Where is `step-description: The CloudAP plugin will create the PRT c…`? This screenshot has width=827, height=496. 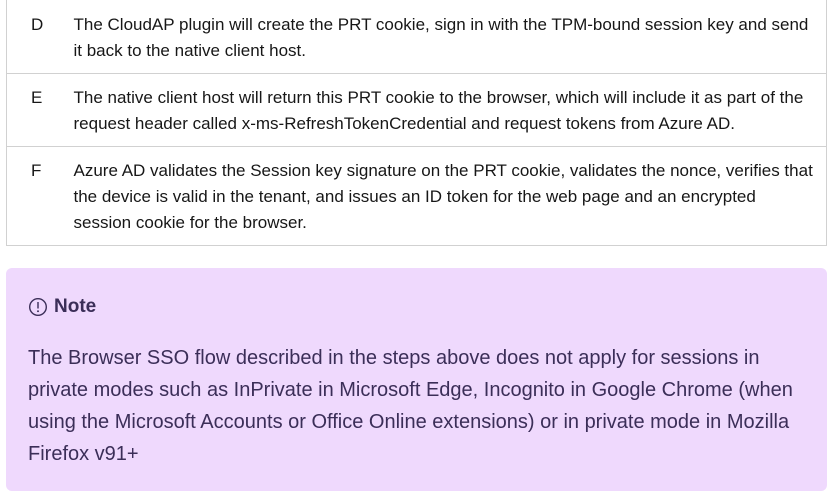 step-description: The CloudAP plugin will create the PRT c… is located at coordinates (439, 37).